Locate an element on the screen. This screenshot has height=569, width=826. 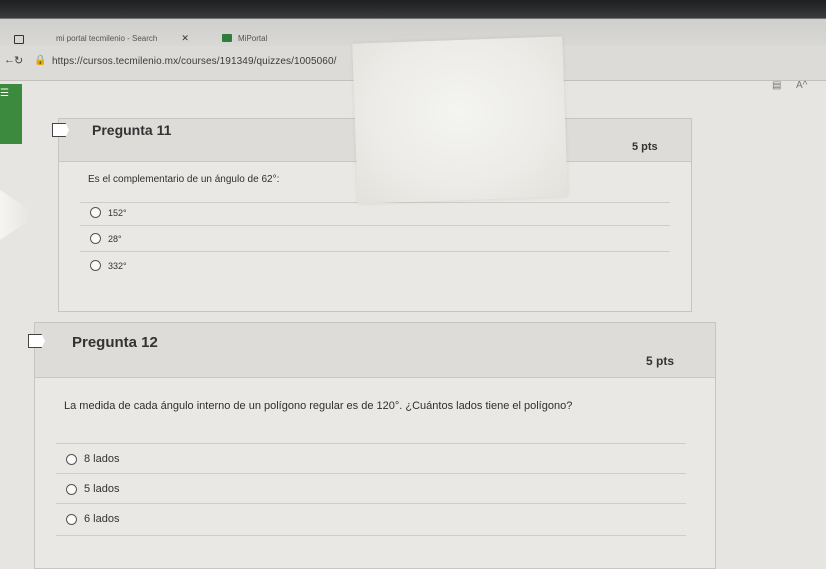
paper-glare-overlay is located at coordinates (460, 120).